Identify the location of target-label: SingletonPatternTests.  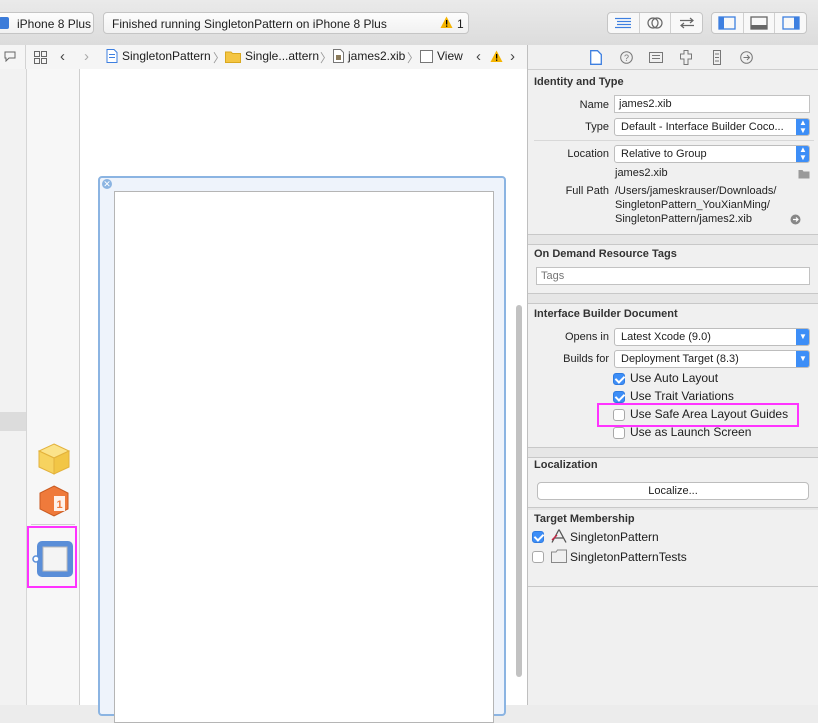
(628, 557).